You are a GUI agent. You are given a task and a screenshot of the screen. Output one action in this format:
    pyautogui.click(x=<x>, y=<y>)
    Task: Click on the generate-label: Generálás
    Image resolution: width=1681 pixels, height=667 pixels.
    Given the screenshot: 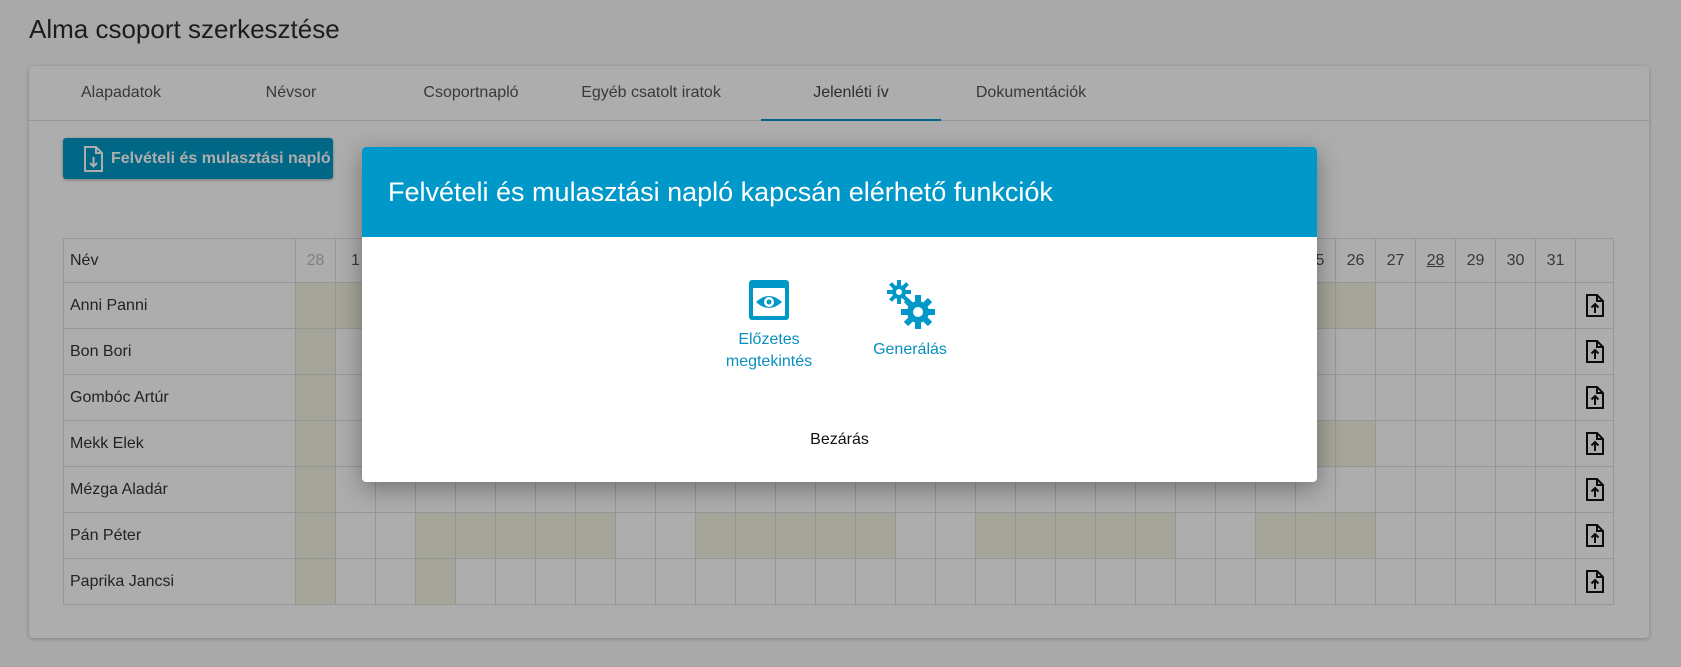 What is the action you would take?
    pyautogui.click(x=910, y=349)
    